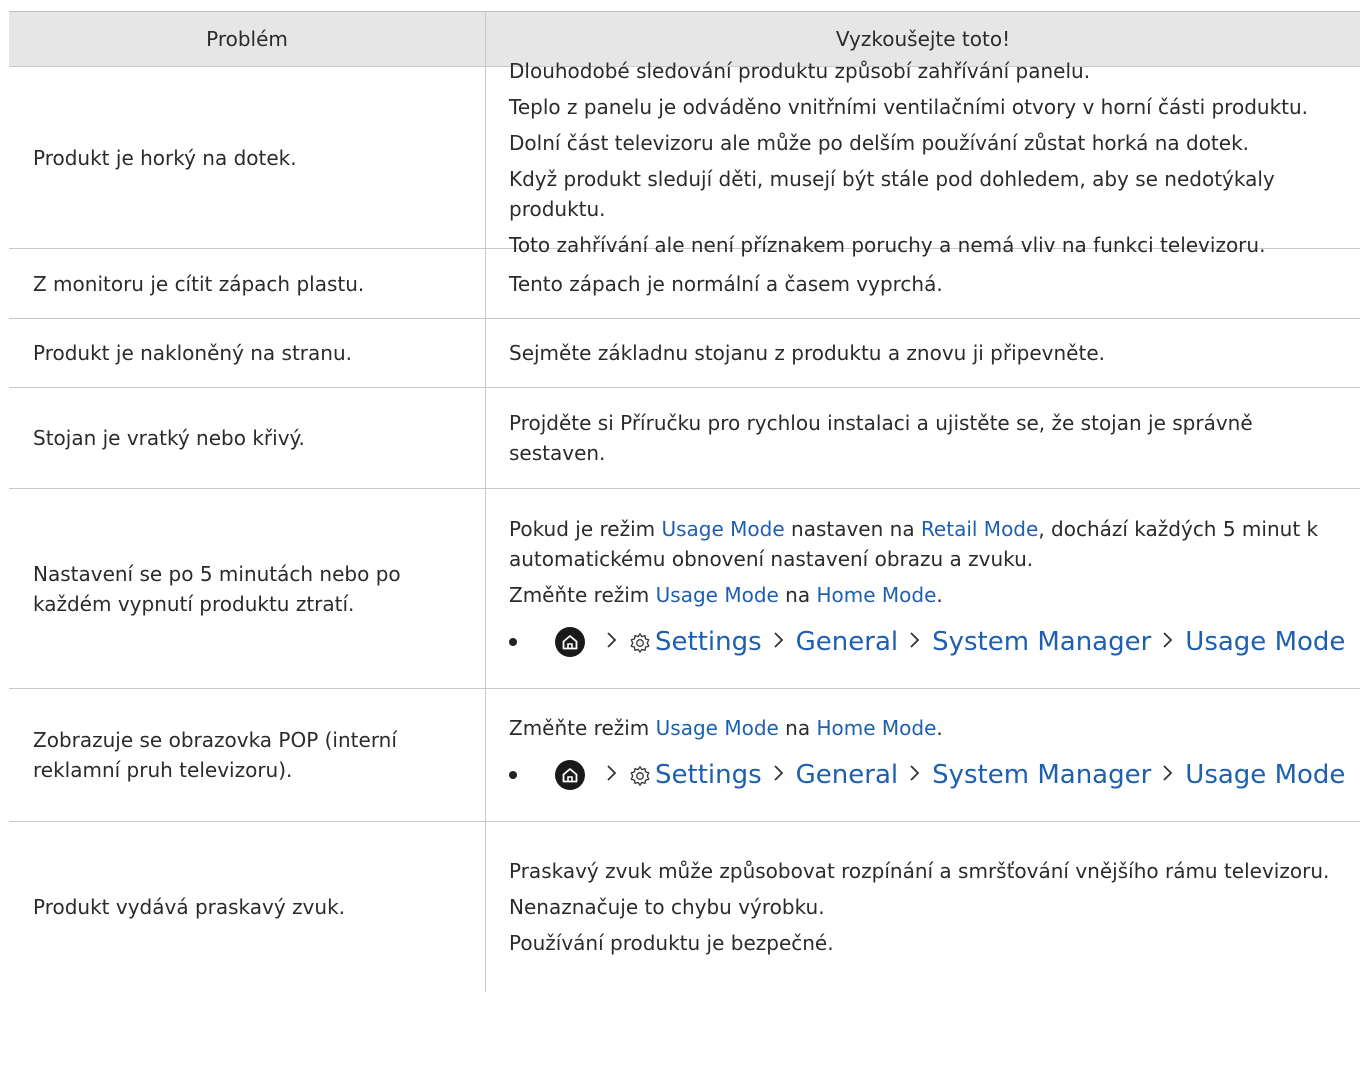 The height and width of the screenshot is (1075, 1360). Describe the element at coordinates (247, 283) in the screenshot. I see `problem-cell: Z monitoru je cítit zápach plastu.` at that location.